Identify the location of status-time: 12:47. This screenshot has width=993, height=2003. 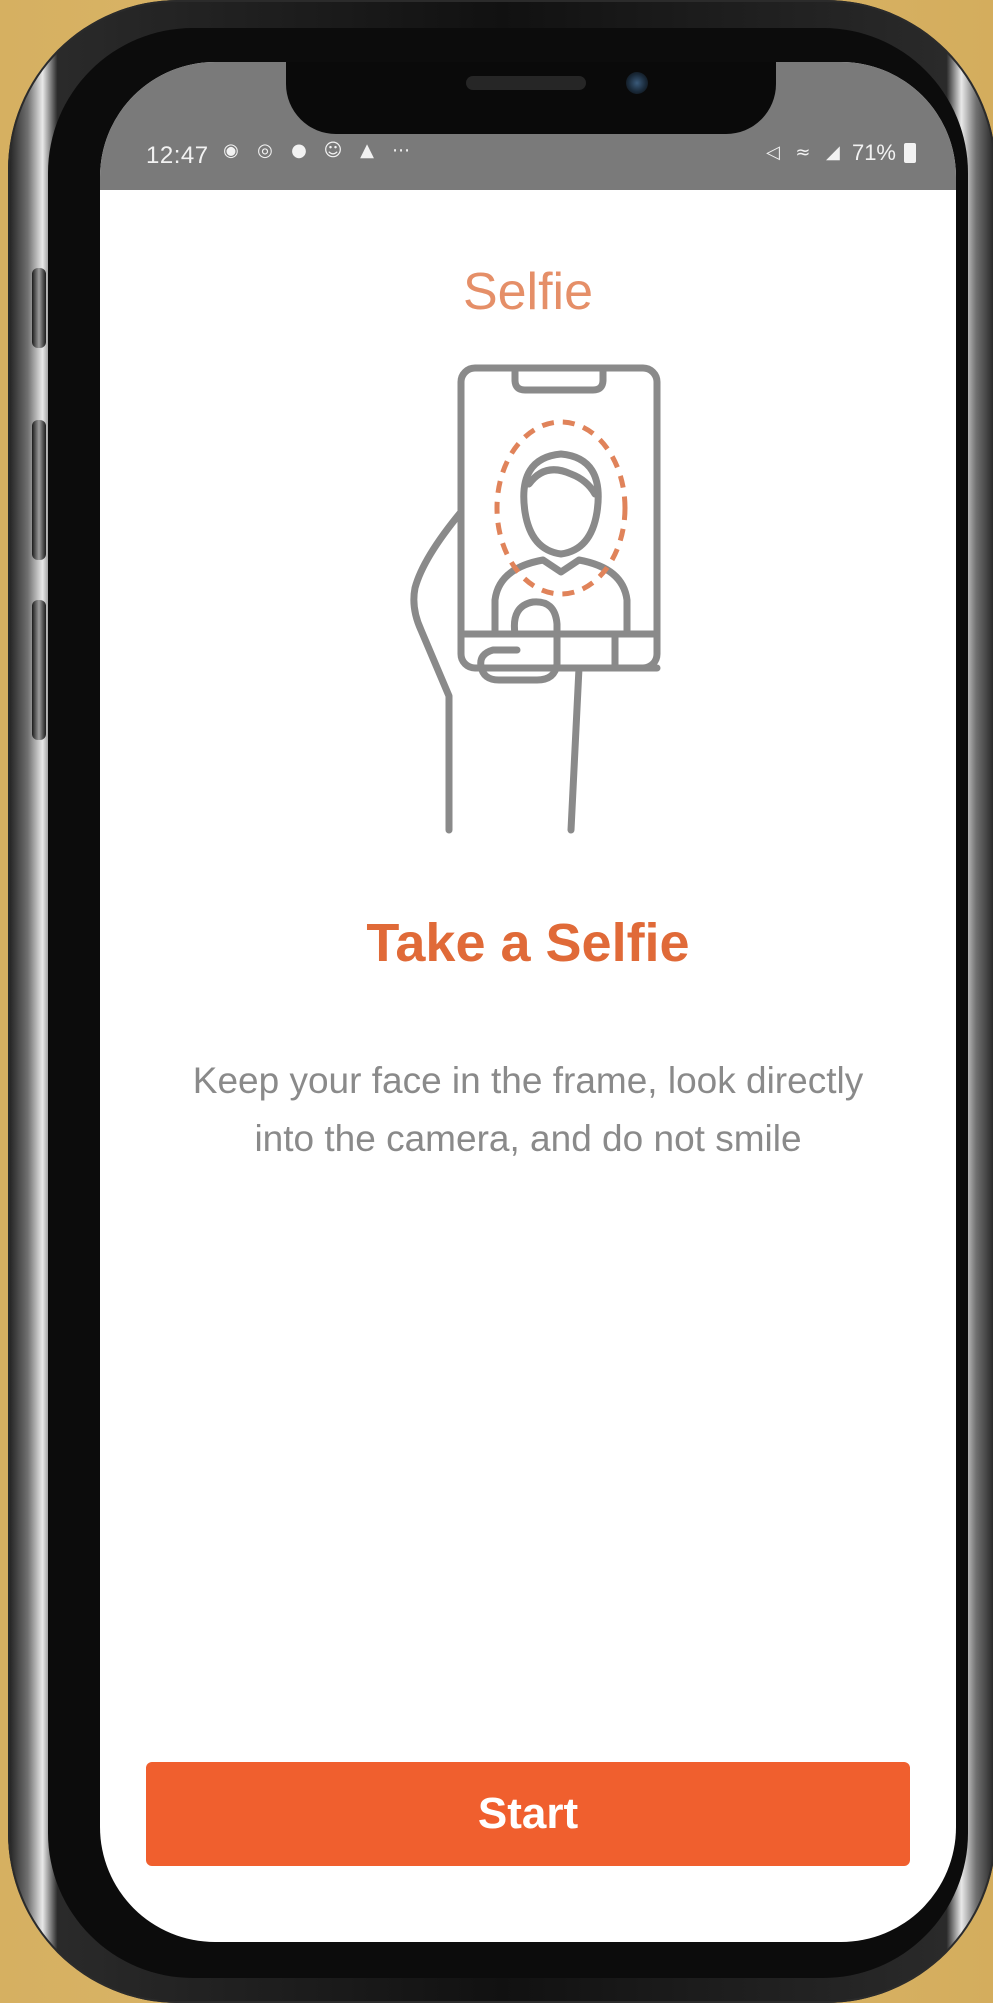
(177, 155).